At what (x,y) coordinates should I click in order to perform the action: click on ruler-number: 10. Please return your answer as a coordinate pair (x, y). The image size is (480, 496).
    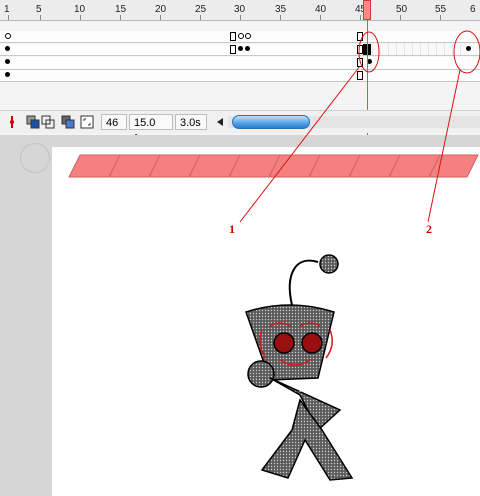
    Looking at the image, I should click on (80, 9).